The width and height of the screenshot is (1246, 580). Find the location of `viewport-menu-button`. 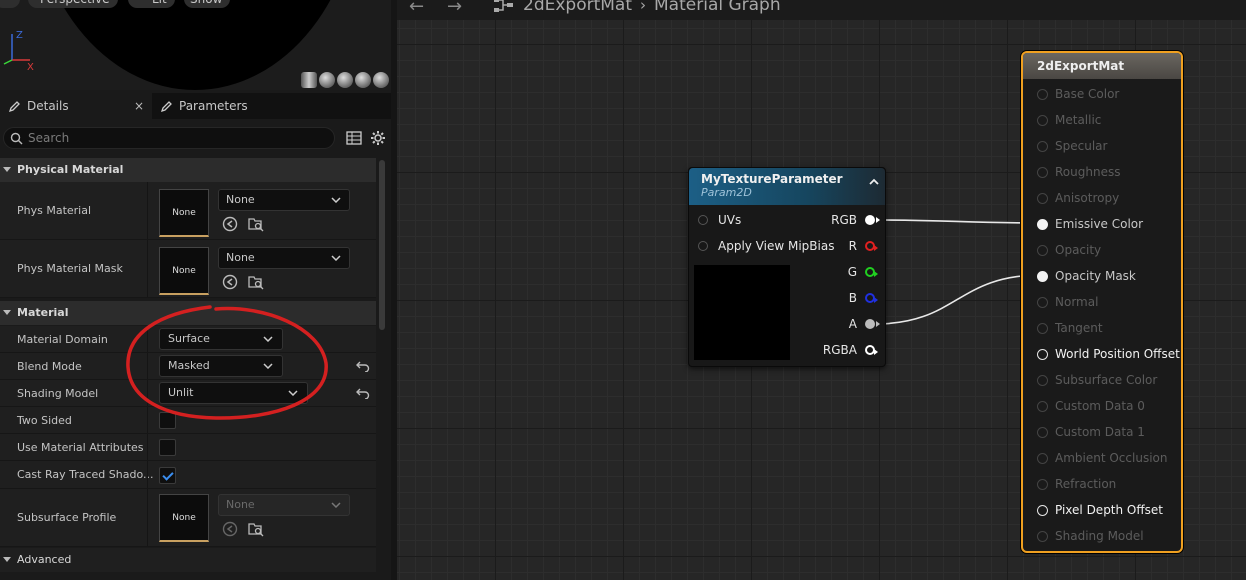

viewport-menu-button is located at coordinates (10, 4).